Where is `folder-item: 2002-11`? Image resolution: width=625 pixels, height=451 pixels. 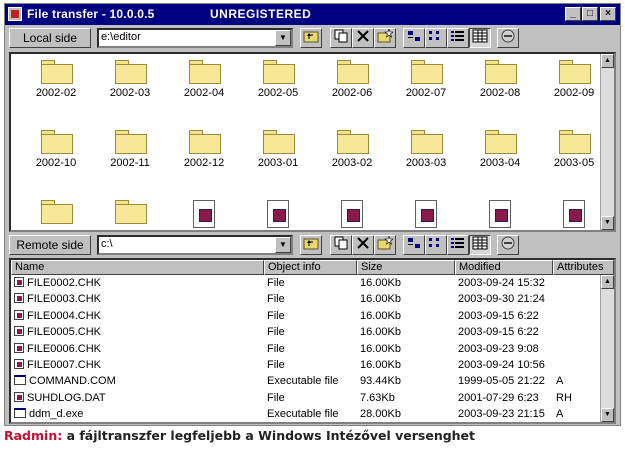
folder-item: 2002-11 is located at coordinates (130, 149).